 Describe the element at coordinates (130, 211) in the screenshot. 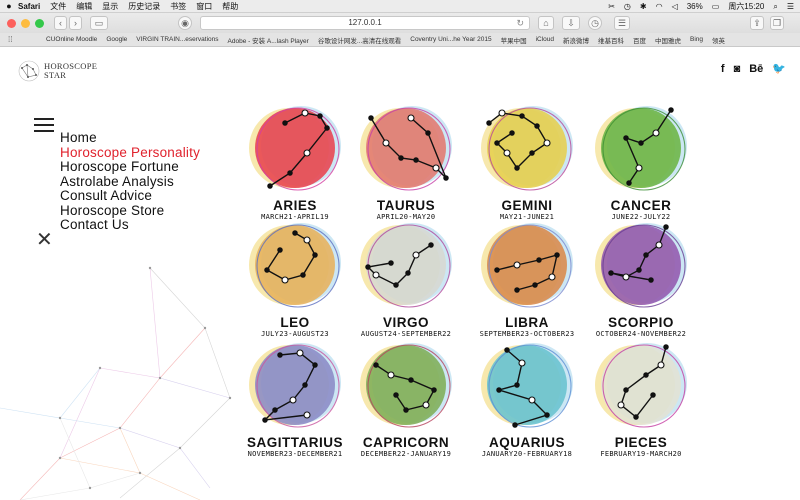

I see `nav-item-horoscope-store: Horoscope Store` at that location.